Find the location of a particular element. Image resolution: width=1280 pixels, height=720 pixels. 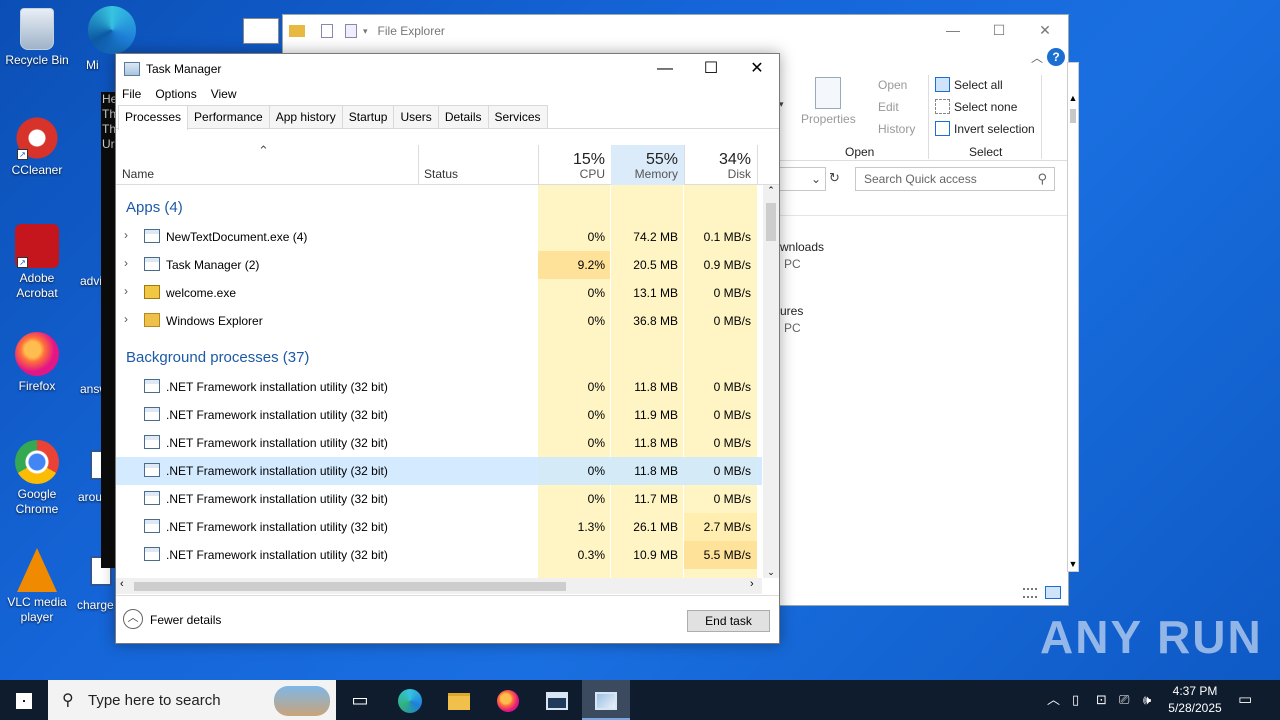

column-name: Name is located at coordinates (267, 165).